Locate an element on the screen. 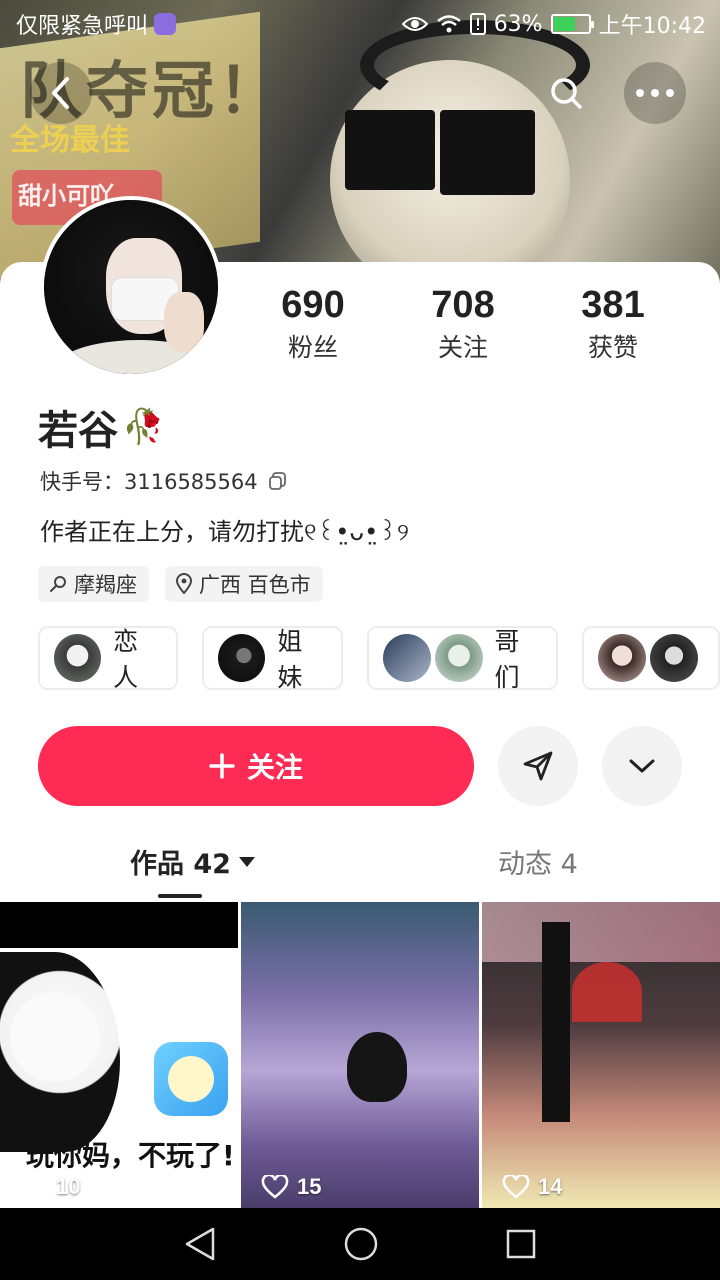 This screenshot has height=1280, width=720. profile-tags: 摩羯座 广西 百色市 is located at coordinates (180, 584).